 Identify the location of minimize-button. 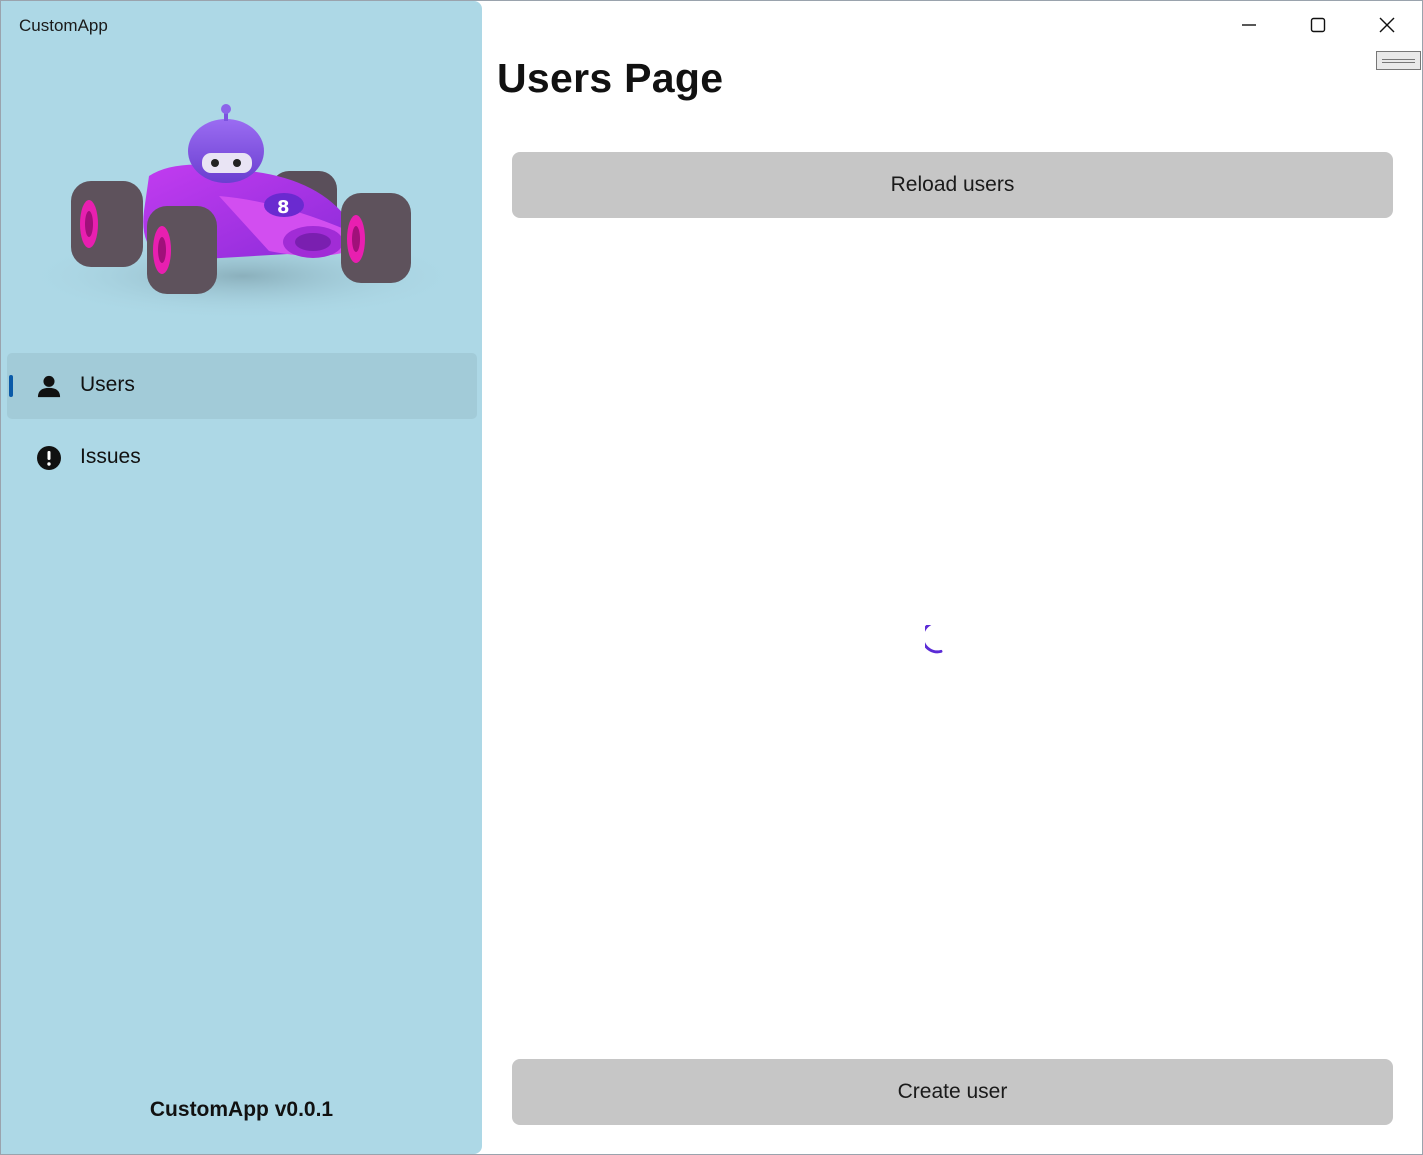
(1249, 25).